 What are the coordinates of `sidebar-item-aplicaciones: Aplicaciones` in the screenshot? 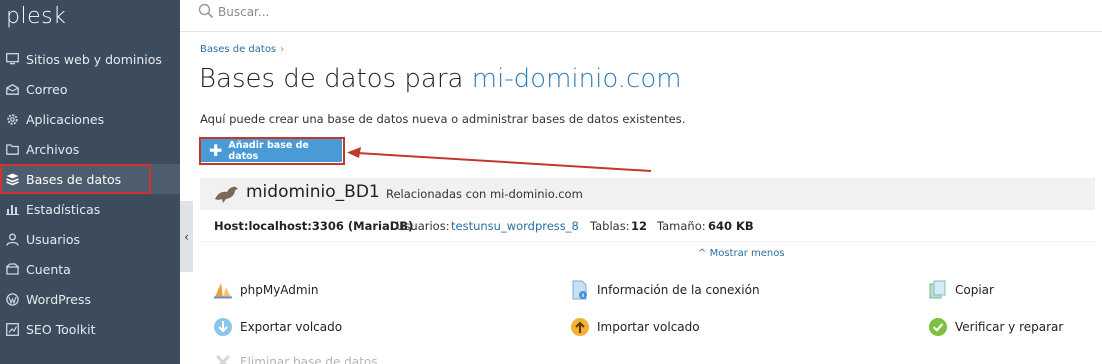 It's located at (90, 119).